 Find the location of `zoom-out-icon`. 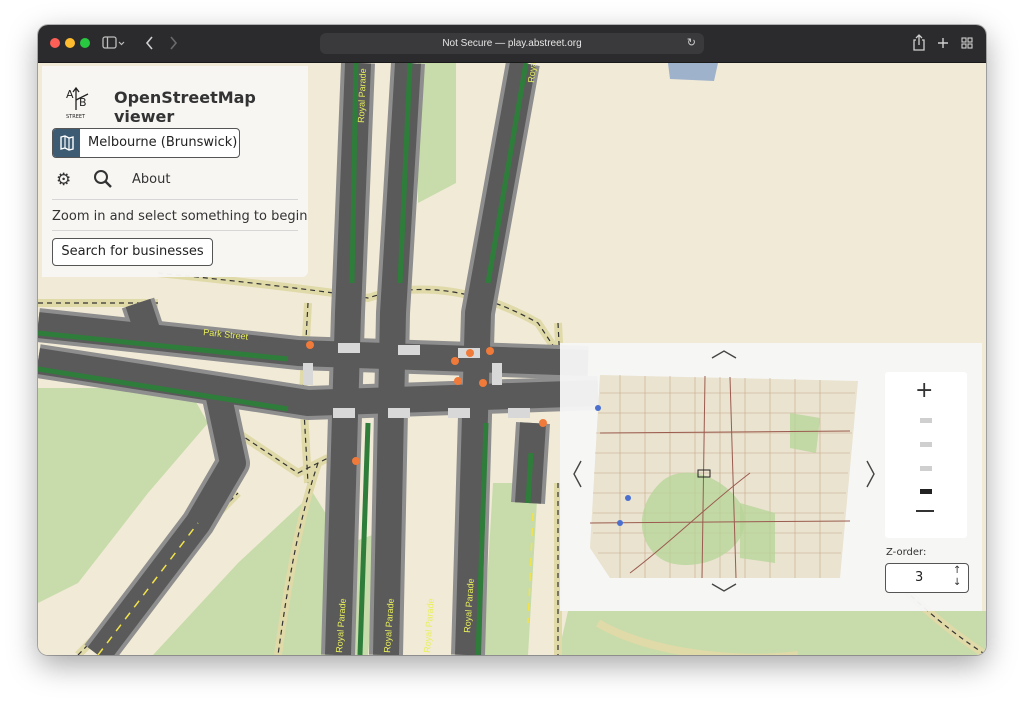

zoom-out-icon is located at coordinates (925, 511).